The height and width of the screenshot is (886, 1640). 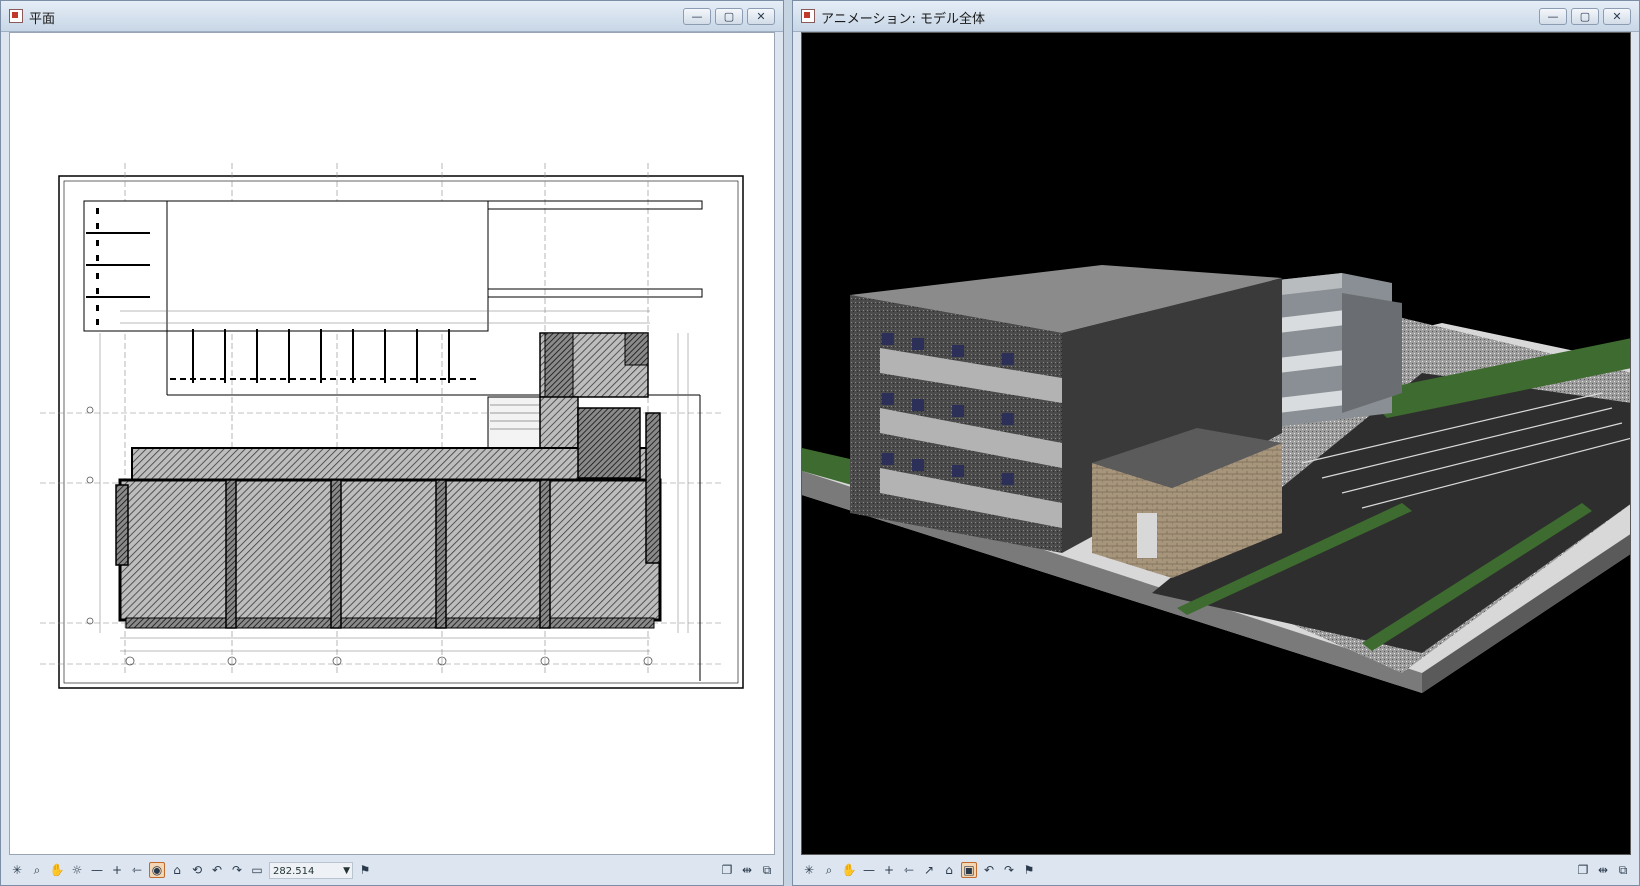 What do you see at coordinates (42, 19) in the screenshot?
I see `plan-window-title: 平面` at bounding box center [42, 19].